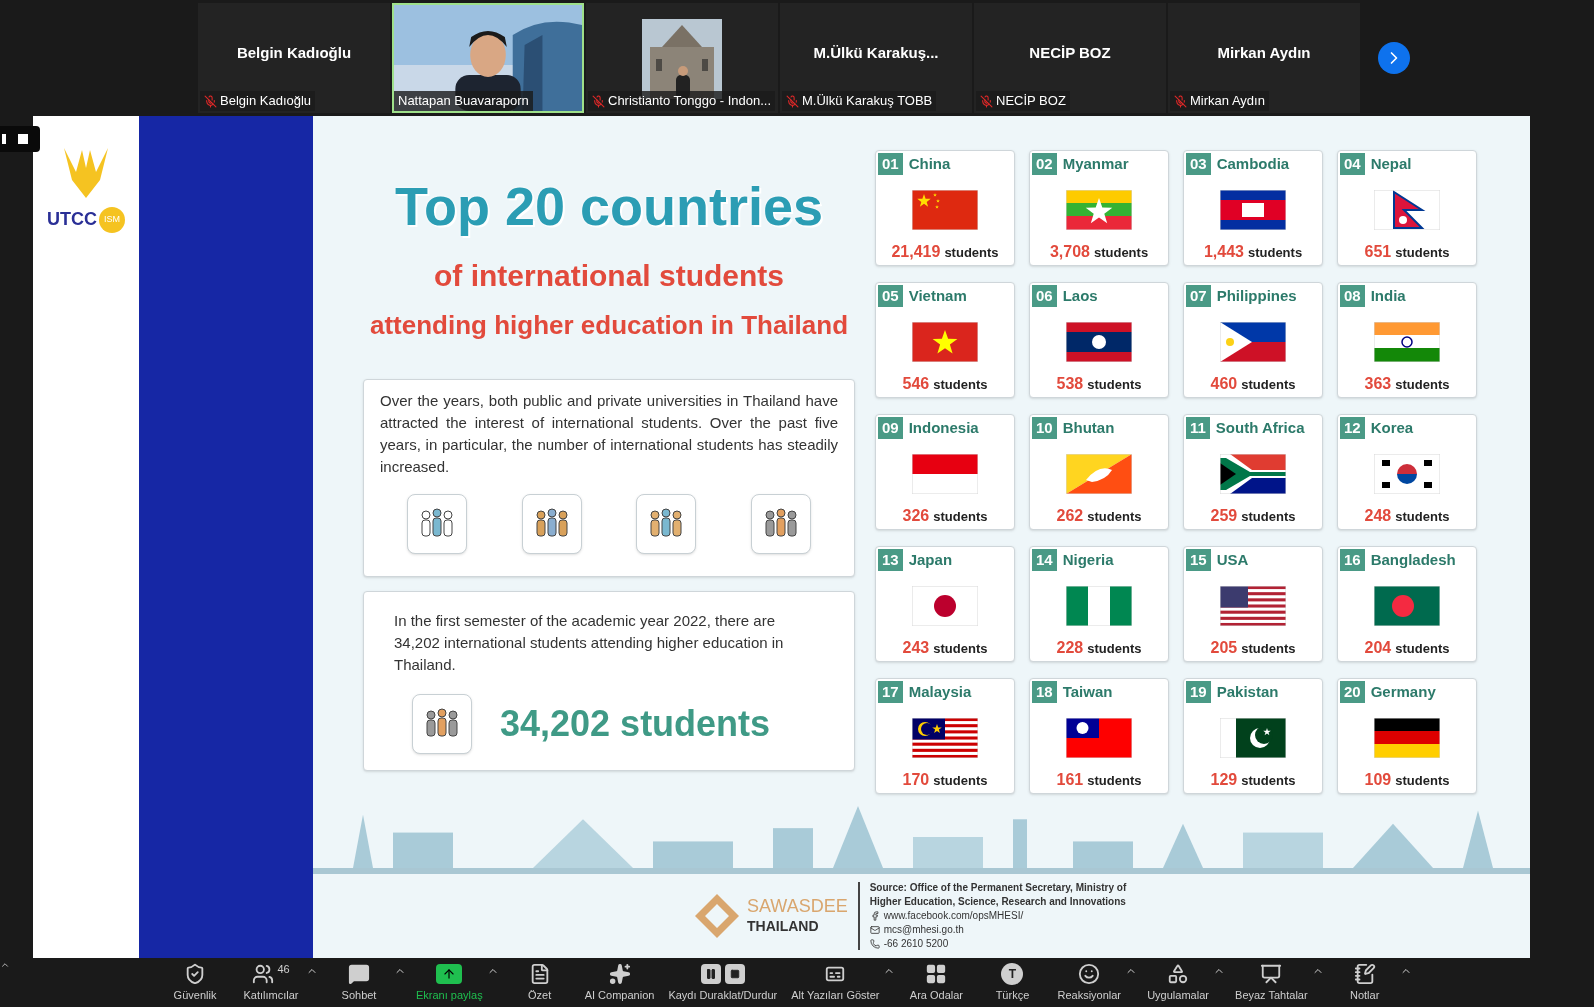  What do you see at coordinates (1044, 164) in the screenshot?
I see `rank-number: 02` at bounding box center [1044, 164].